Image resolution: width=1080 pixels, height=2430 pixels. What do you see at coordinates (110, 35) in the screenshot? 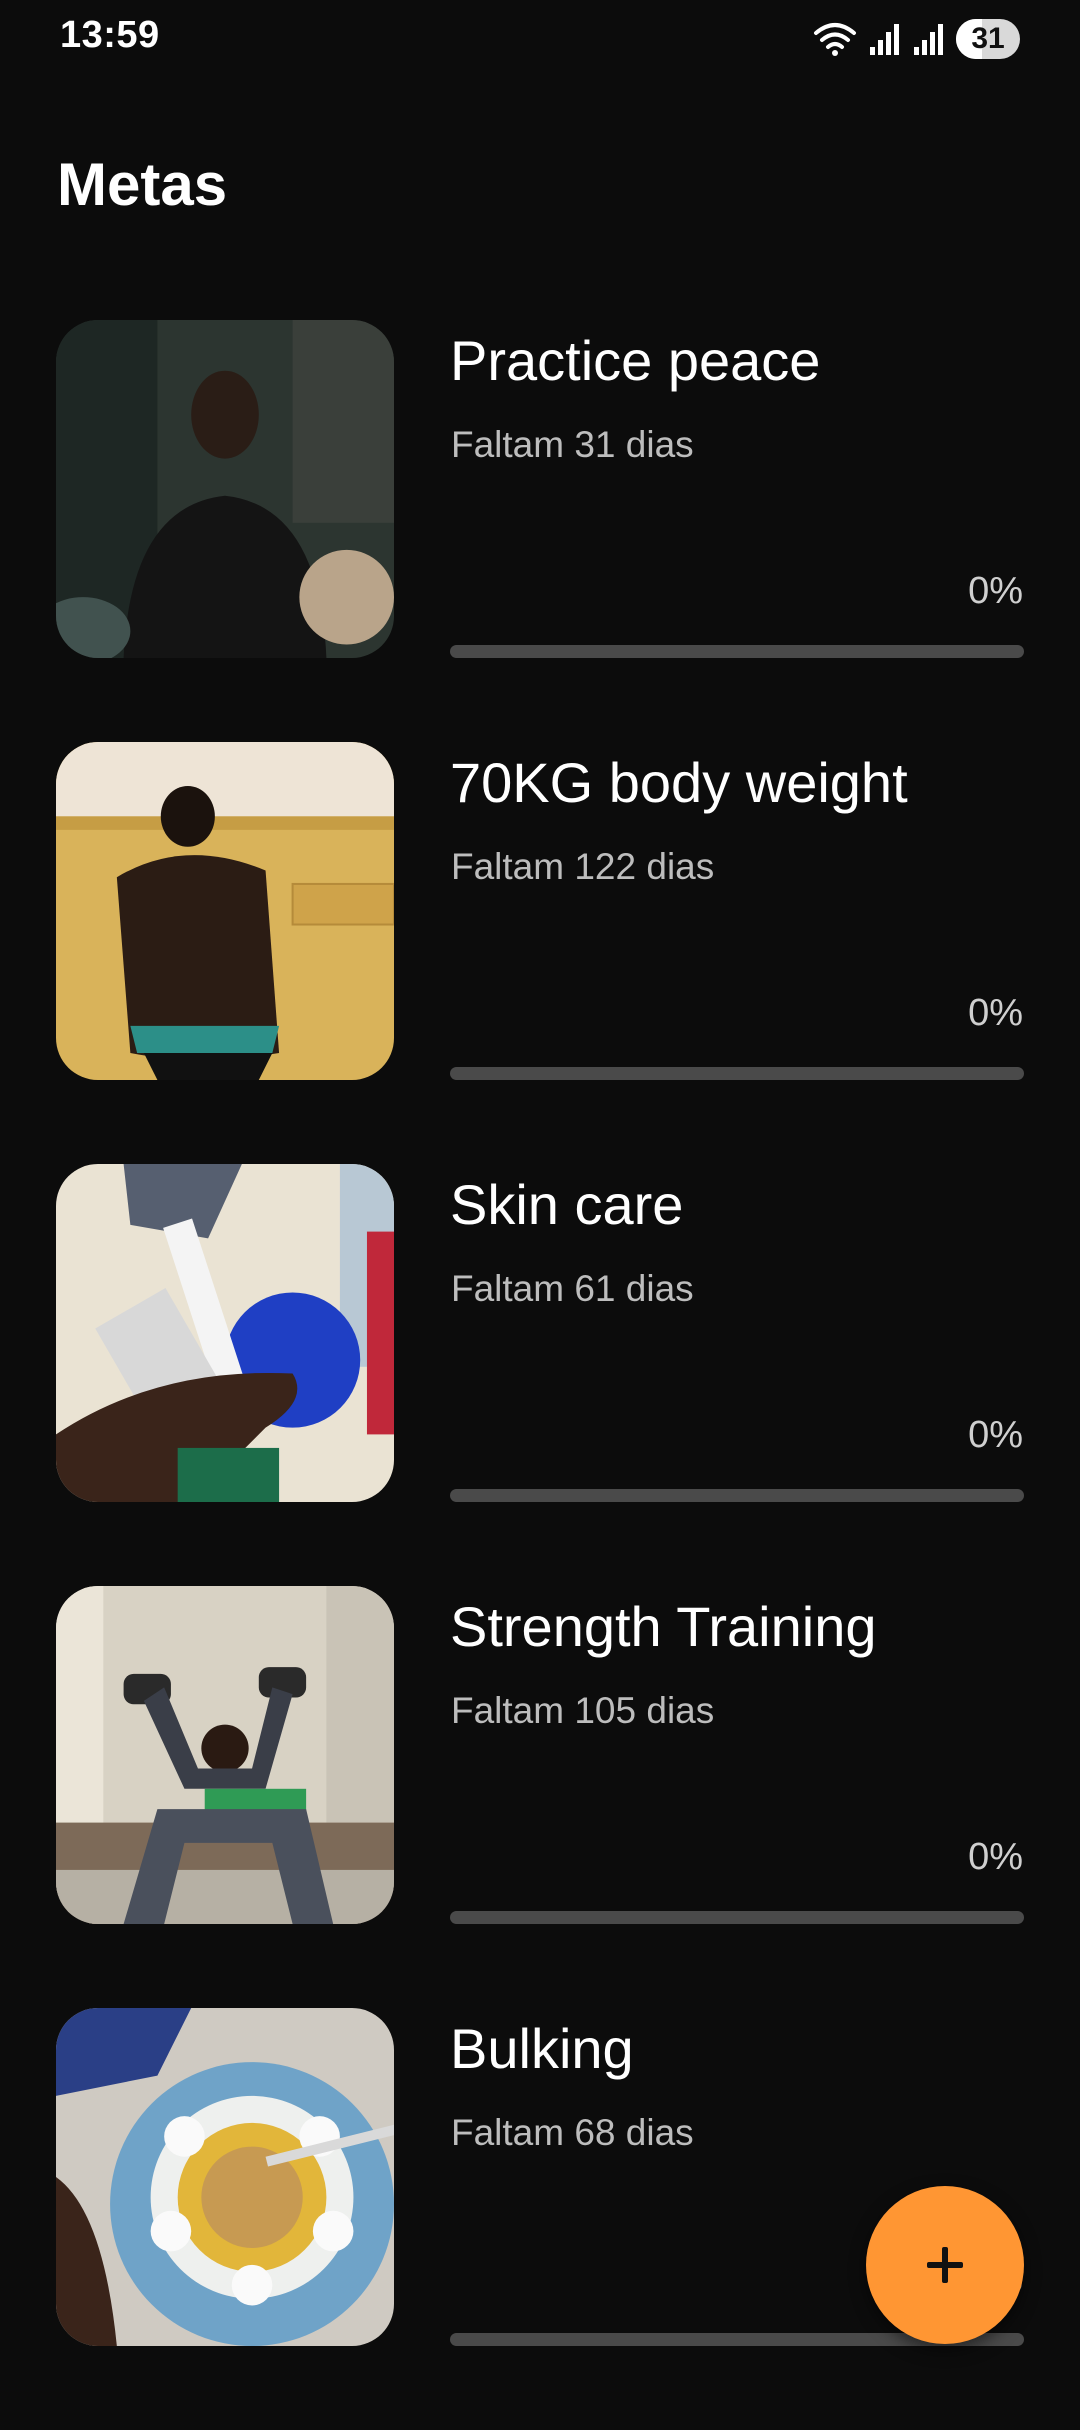
I see `status-time: 13:59` at bounding box center [110, 35].